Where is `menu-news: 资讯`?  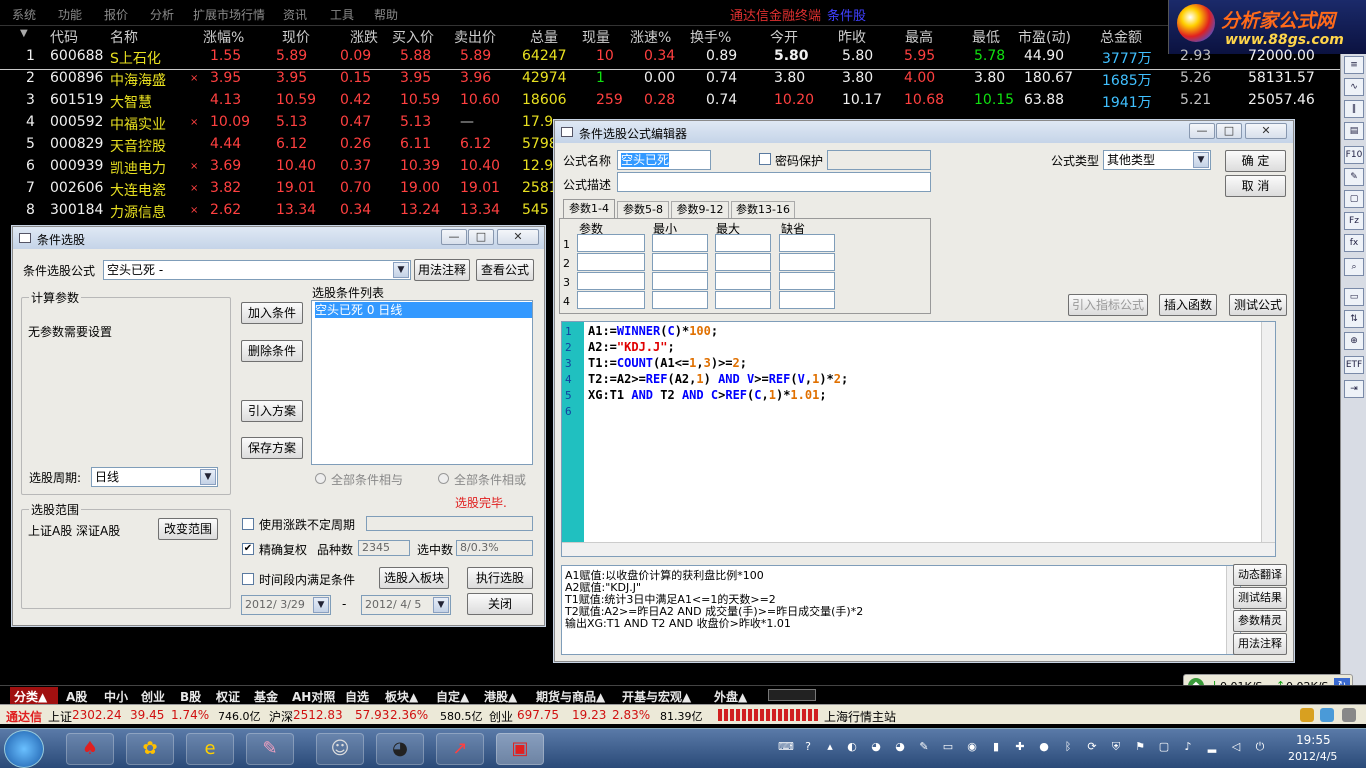
menu-news: 资讯 is located at coordinates (295, 14).